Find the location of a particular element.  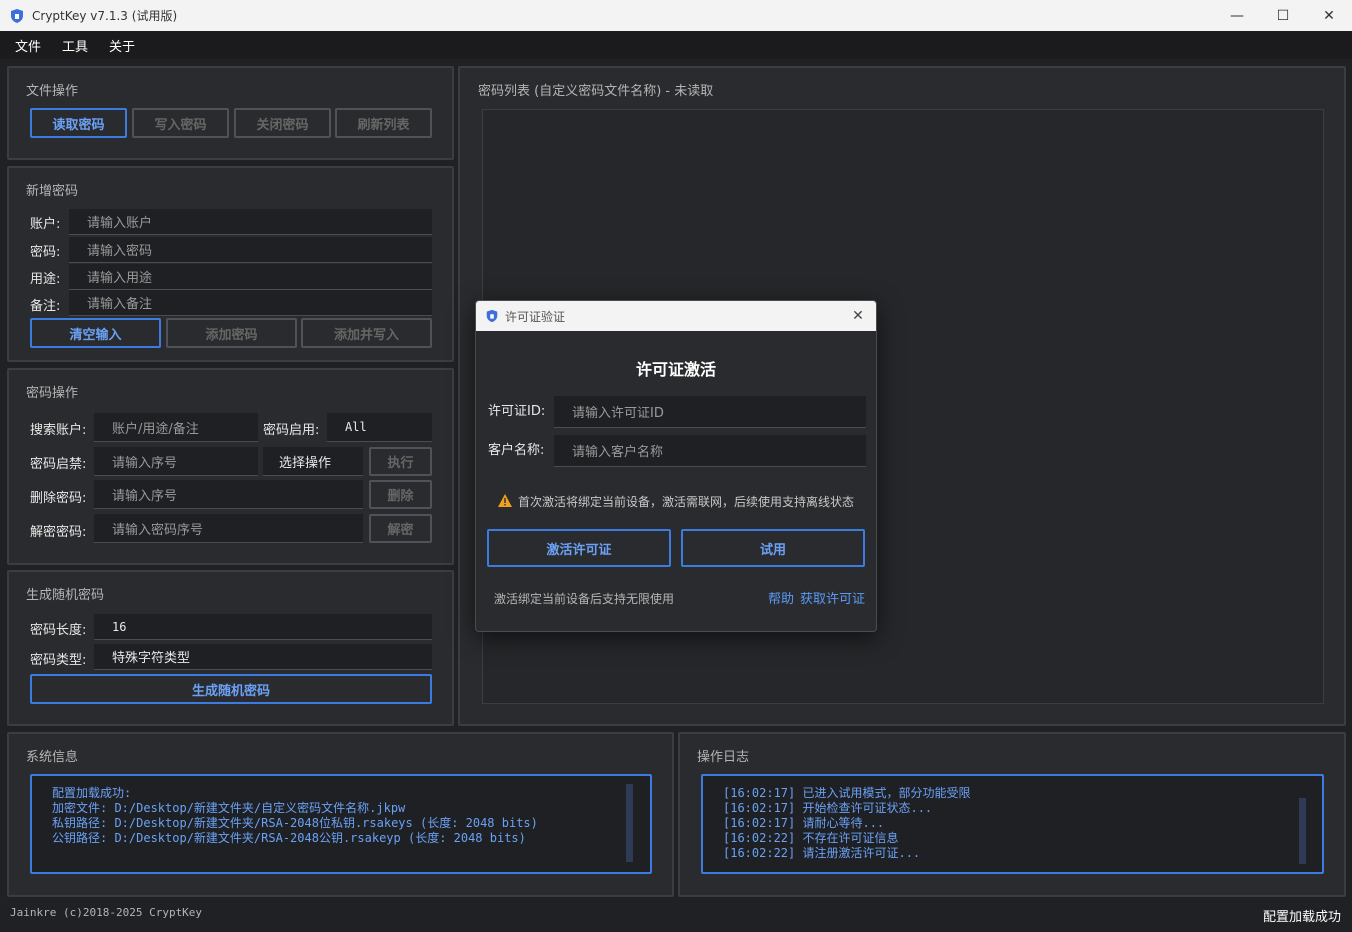

random-password-title: 生成随机密码 is located at coordinates (65, 595).